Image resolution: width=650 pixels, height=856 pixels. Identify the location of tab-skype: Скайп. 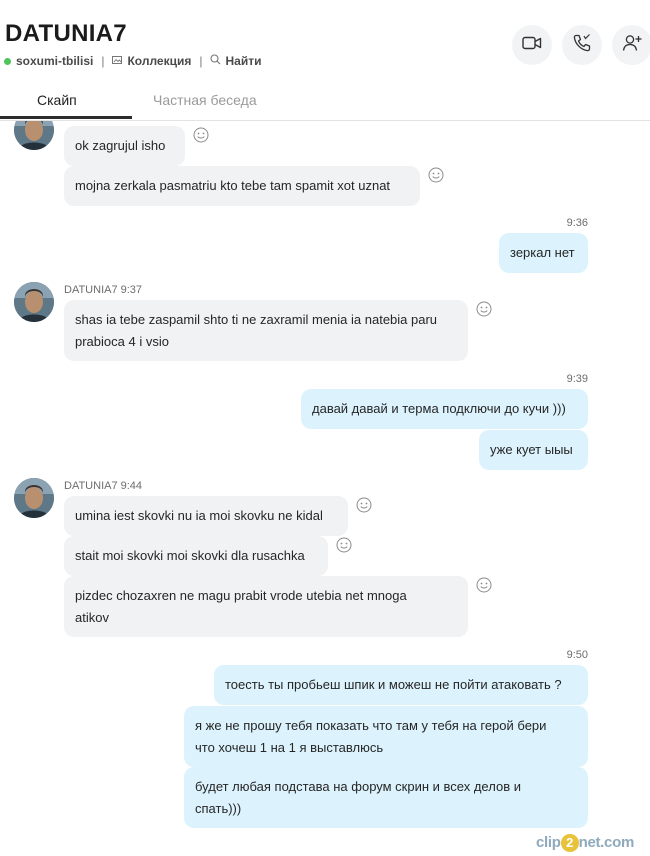
(57, 100).